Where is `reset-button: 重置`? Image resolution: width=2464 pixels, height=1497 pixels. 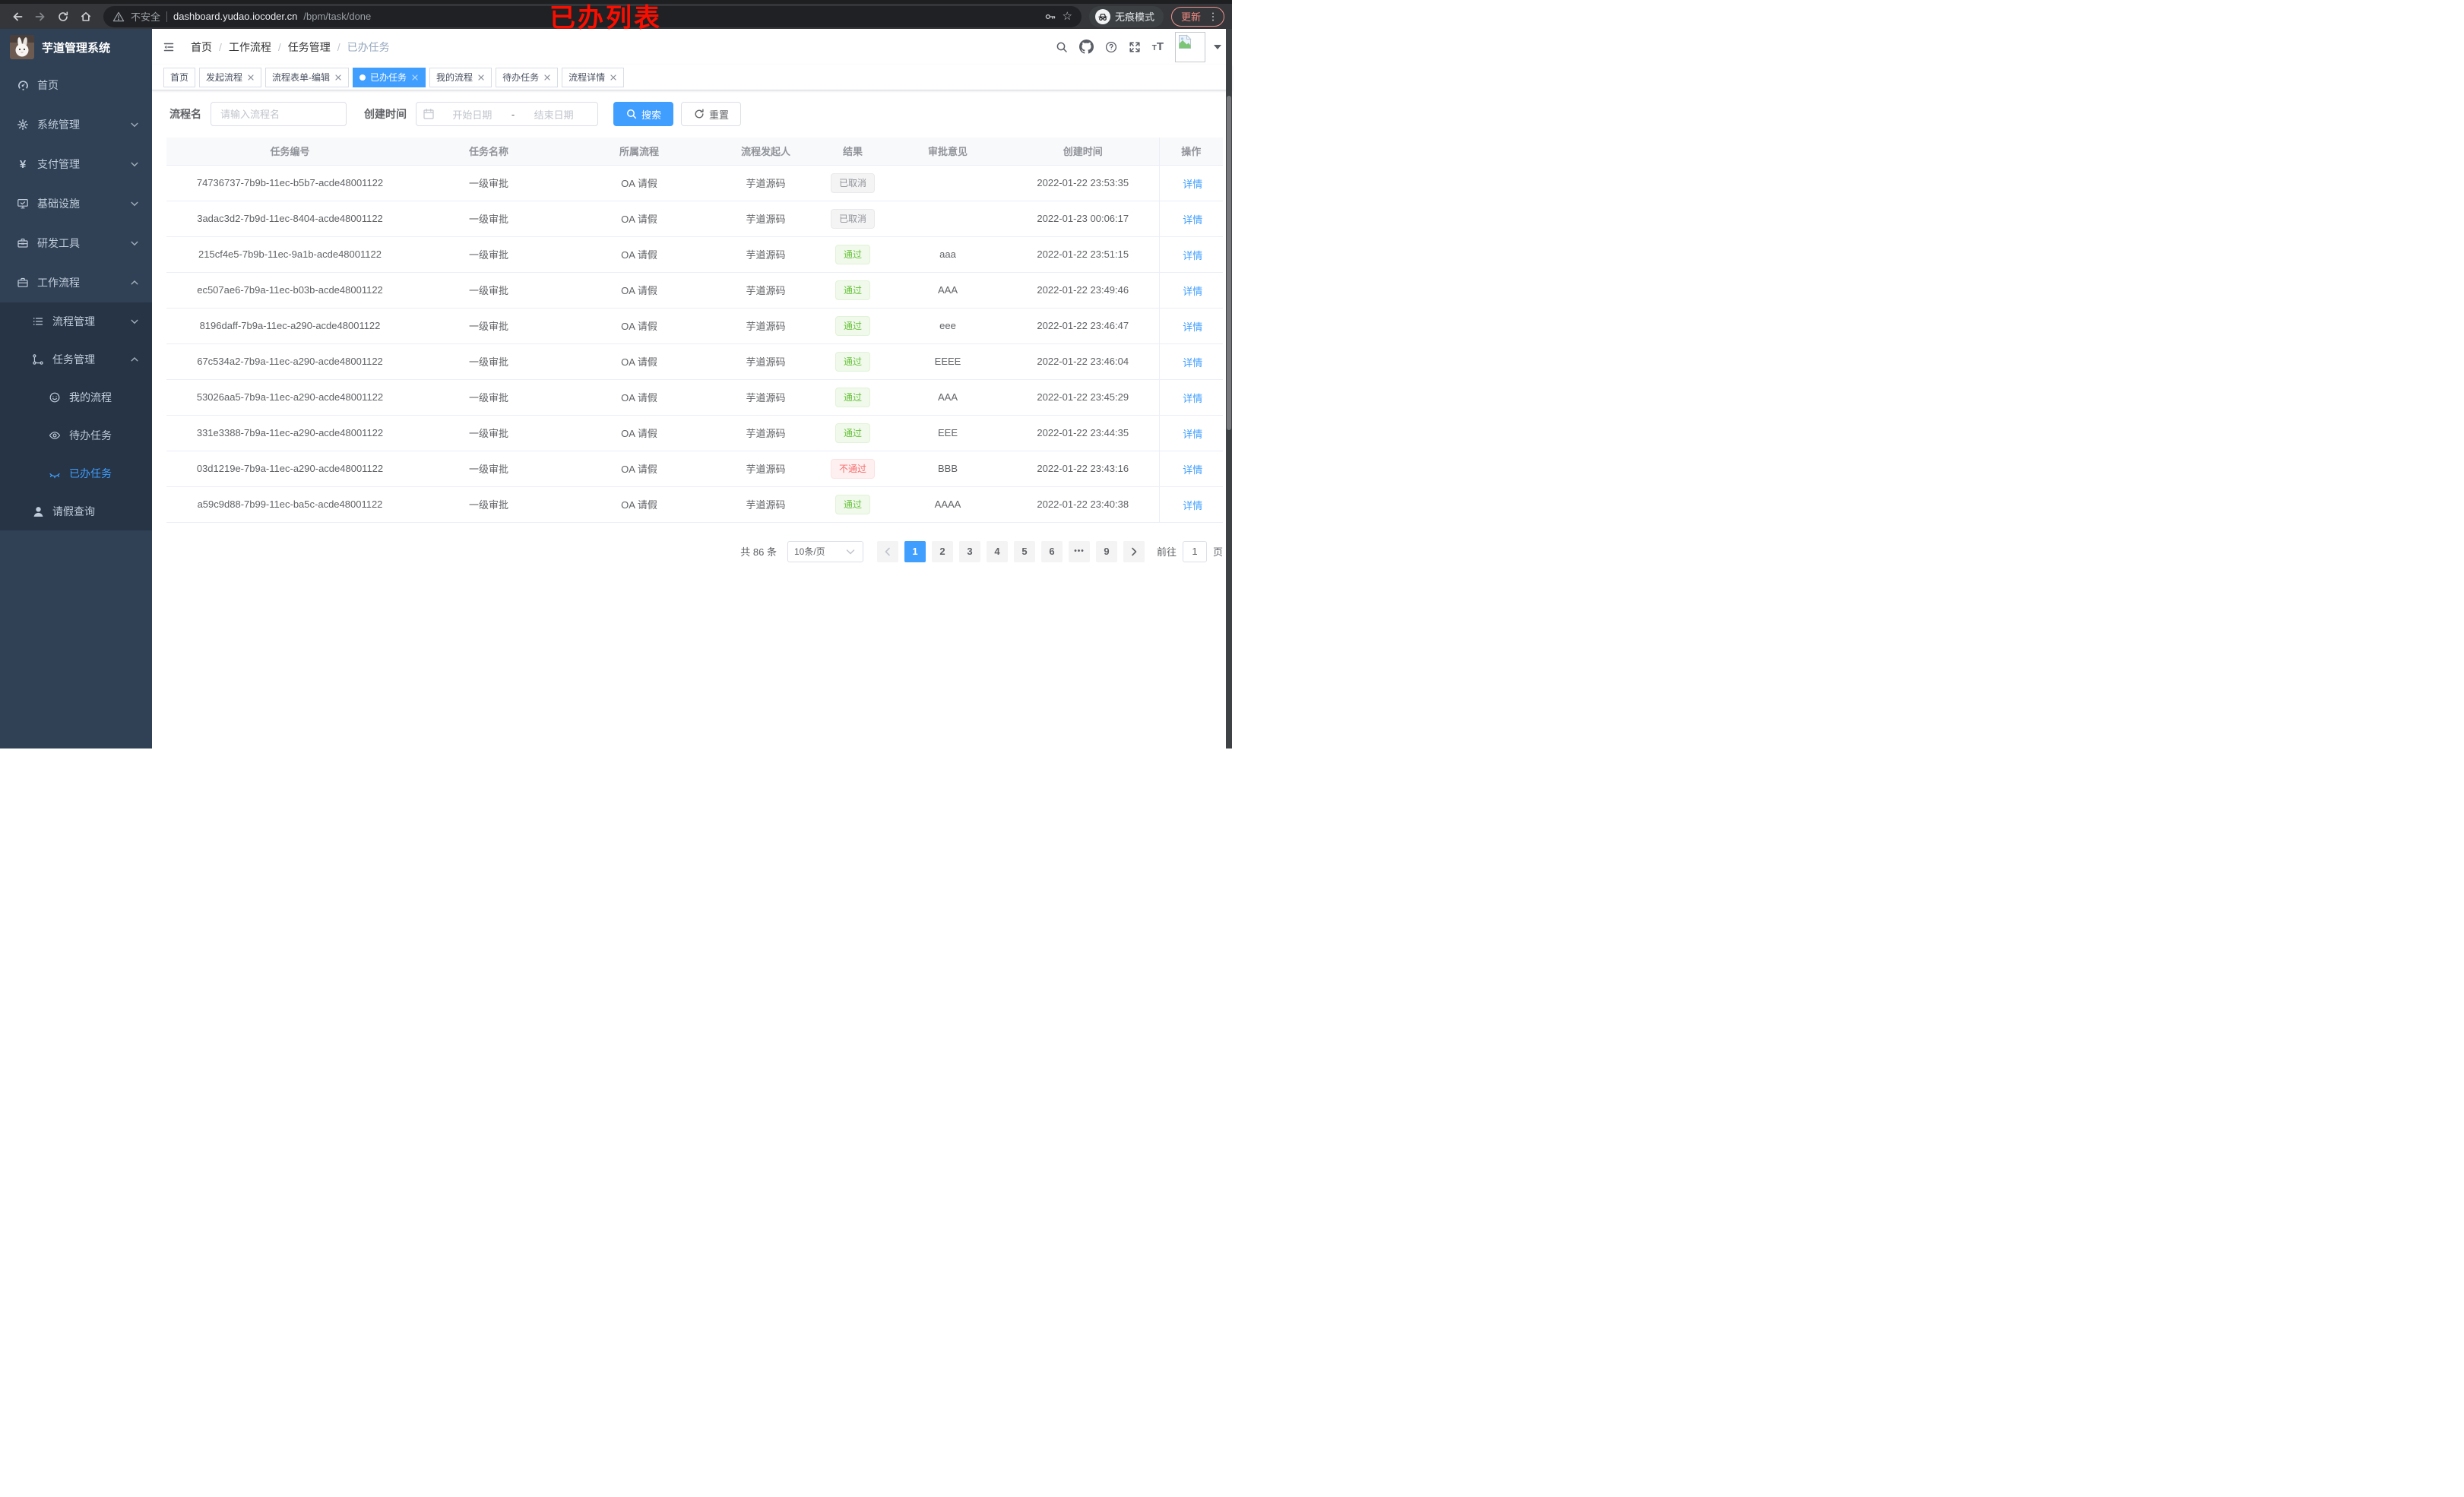 reset-button: 重置 is located at coordinates (711, 114).